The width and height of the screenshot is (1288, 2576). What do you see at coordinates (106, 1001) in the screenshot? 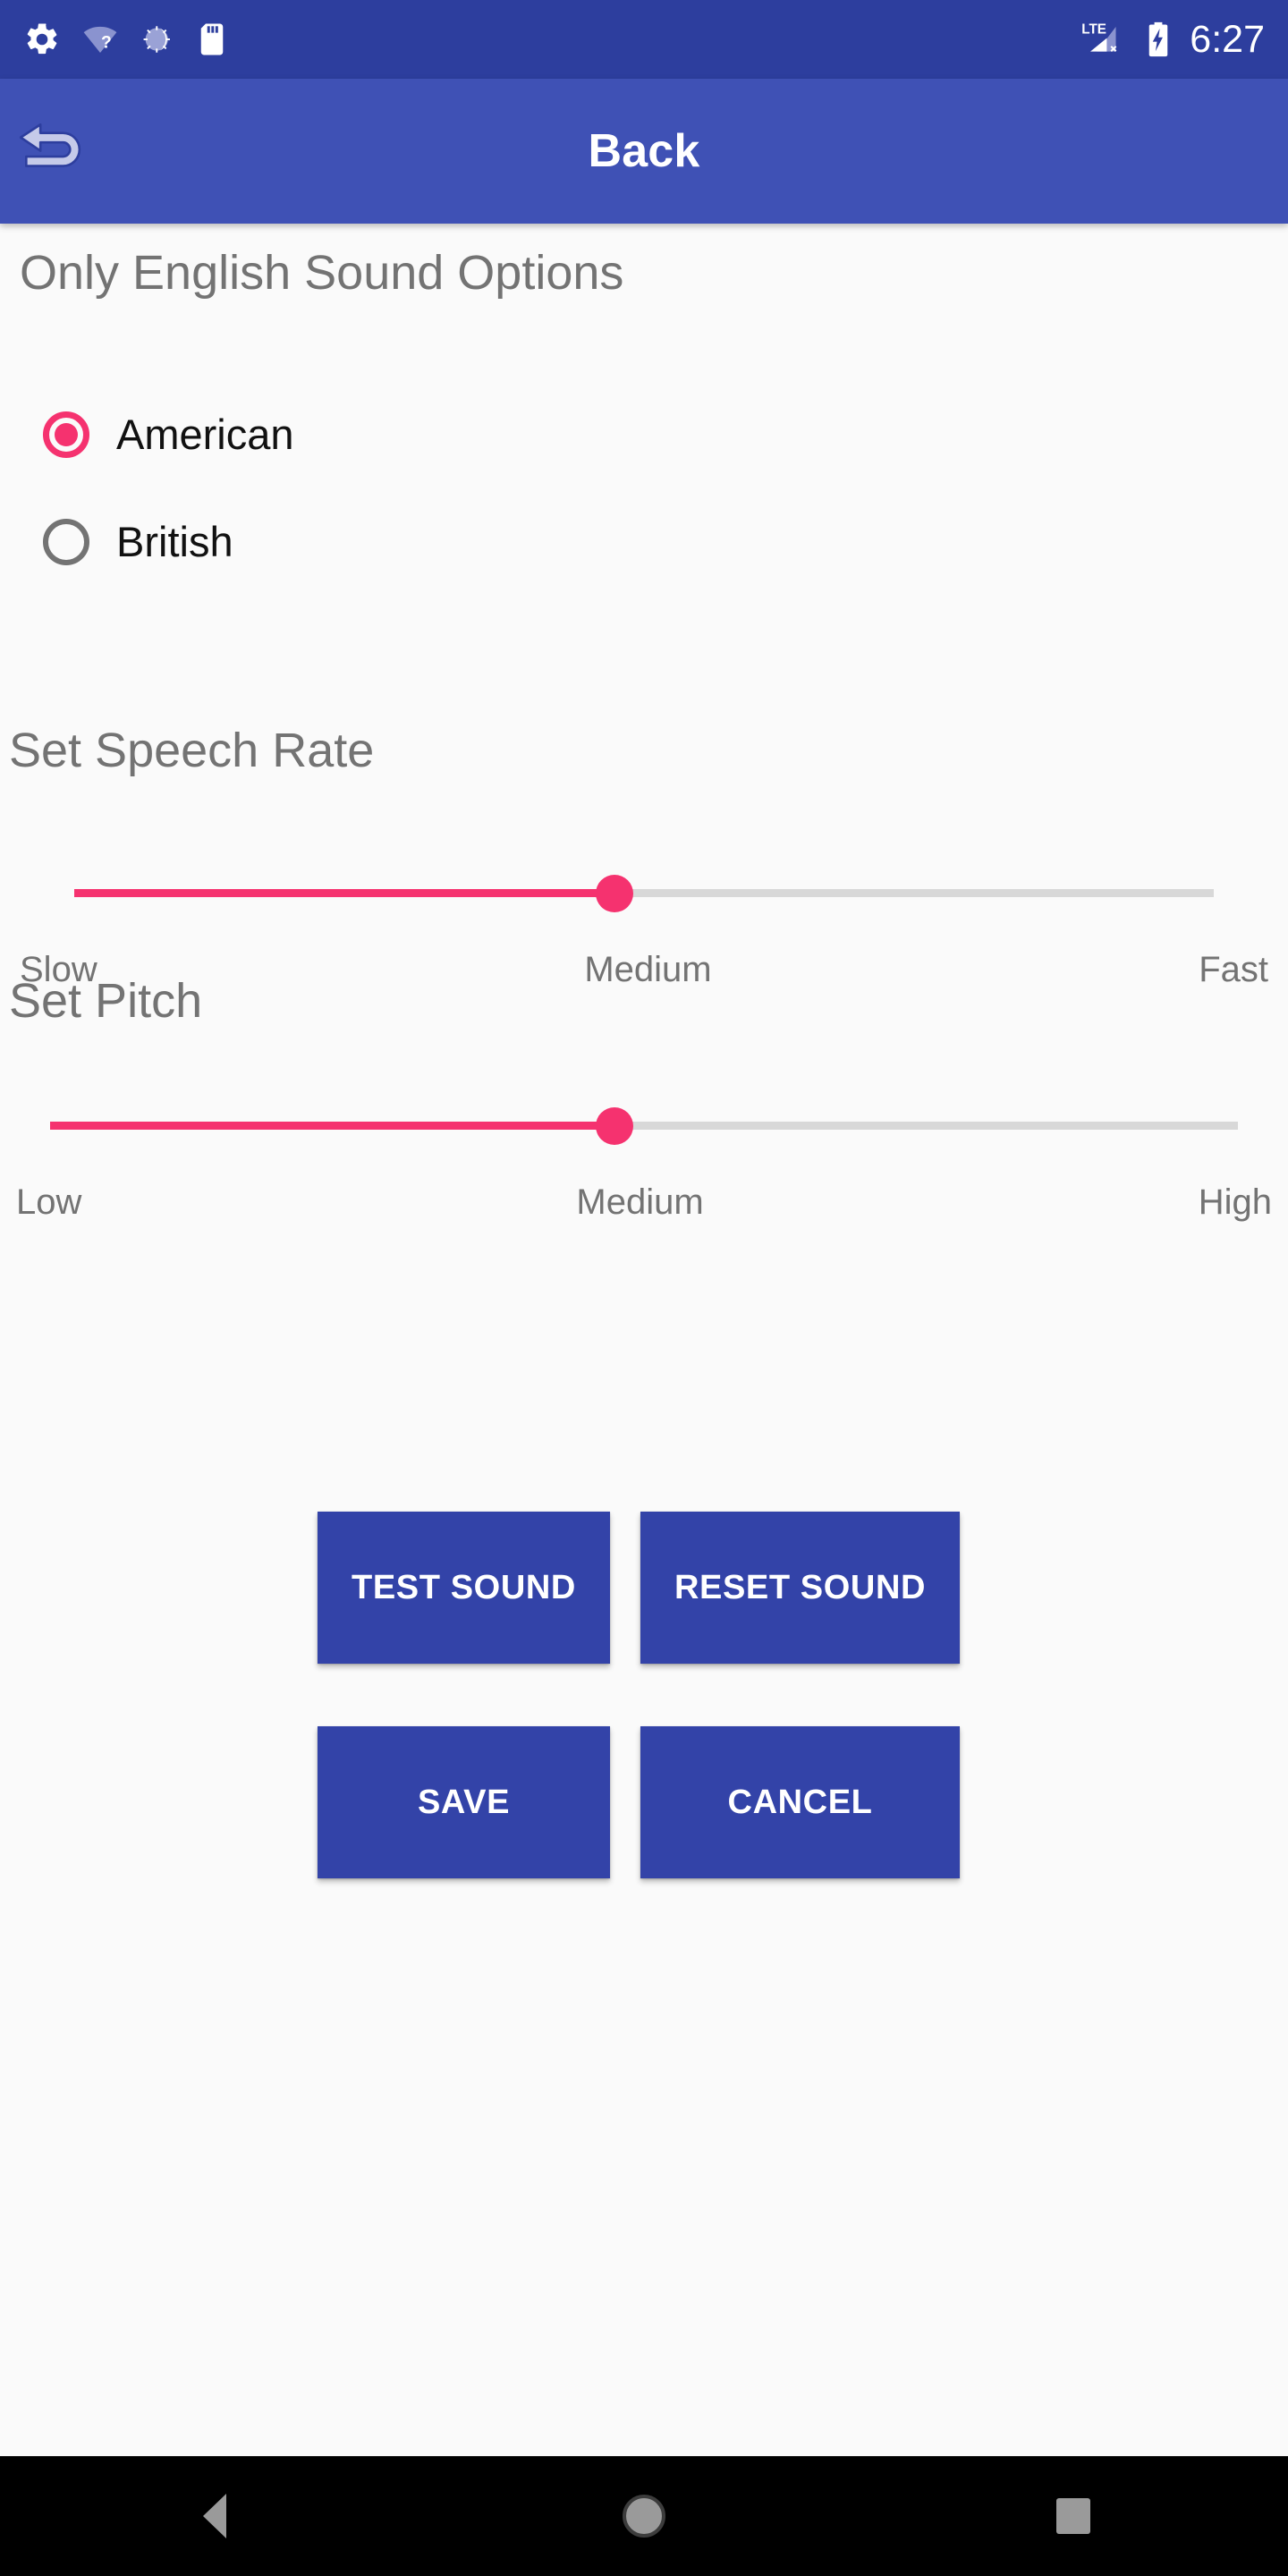
I see `pitch-heading: Set Pitch` at bounding box center [106, 1001].